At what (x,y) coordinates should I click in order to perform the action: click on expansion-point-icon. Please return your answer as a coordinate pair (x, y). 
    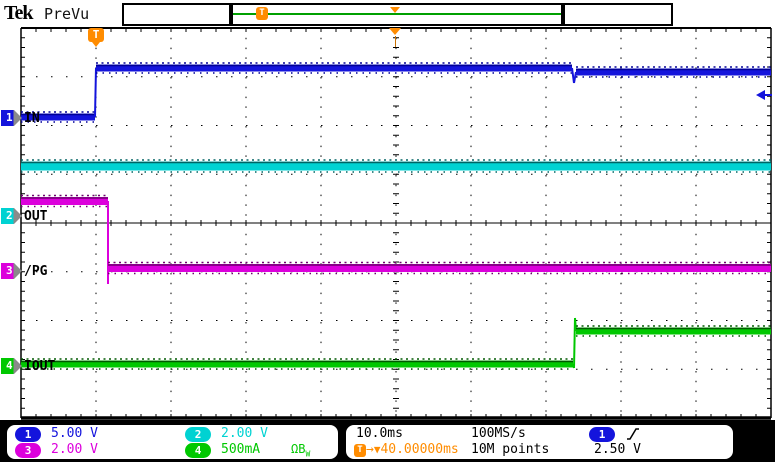
    Looking at the image, I should click on (395, 31).